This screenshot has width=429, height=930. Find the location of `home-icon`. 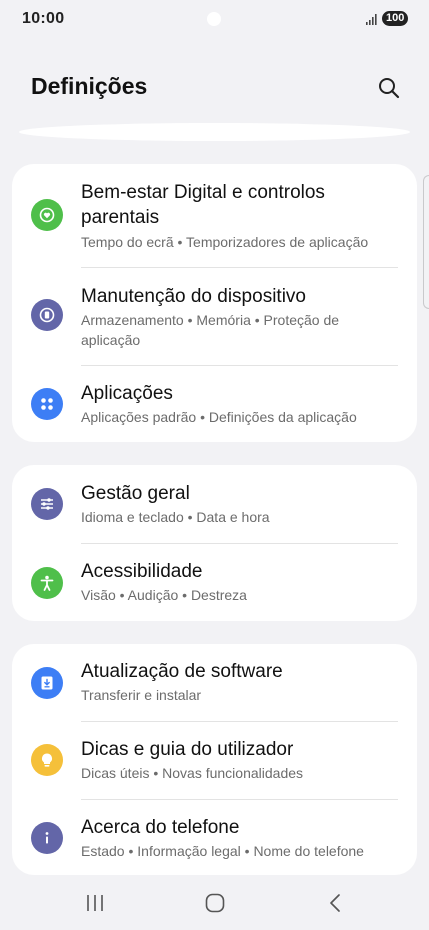

home-icon is located at coordinates (215, 902).